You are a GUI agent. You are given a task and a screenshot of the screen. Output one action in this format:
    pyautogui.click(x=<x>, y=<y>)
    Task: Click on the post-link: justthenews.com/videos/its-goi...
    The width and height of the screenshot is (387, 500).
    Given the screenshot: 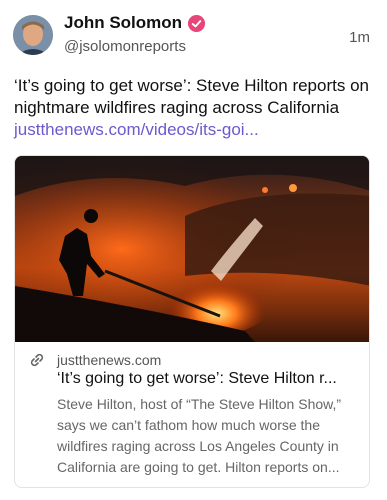 What is the action you would take?
    pyautogui.click(x=136, y=129)
    